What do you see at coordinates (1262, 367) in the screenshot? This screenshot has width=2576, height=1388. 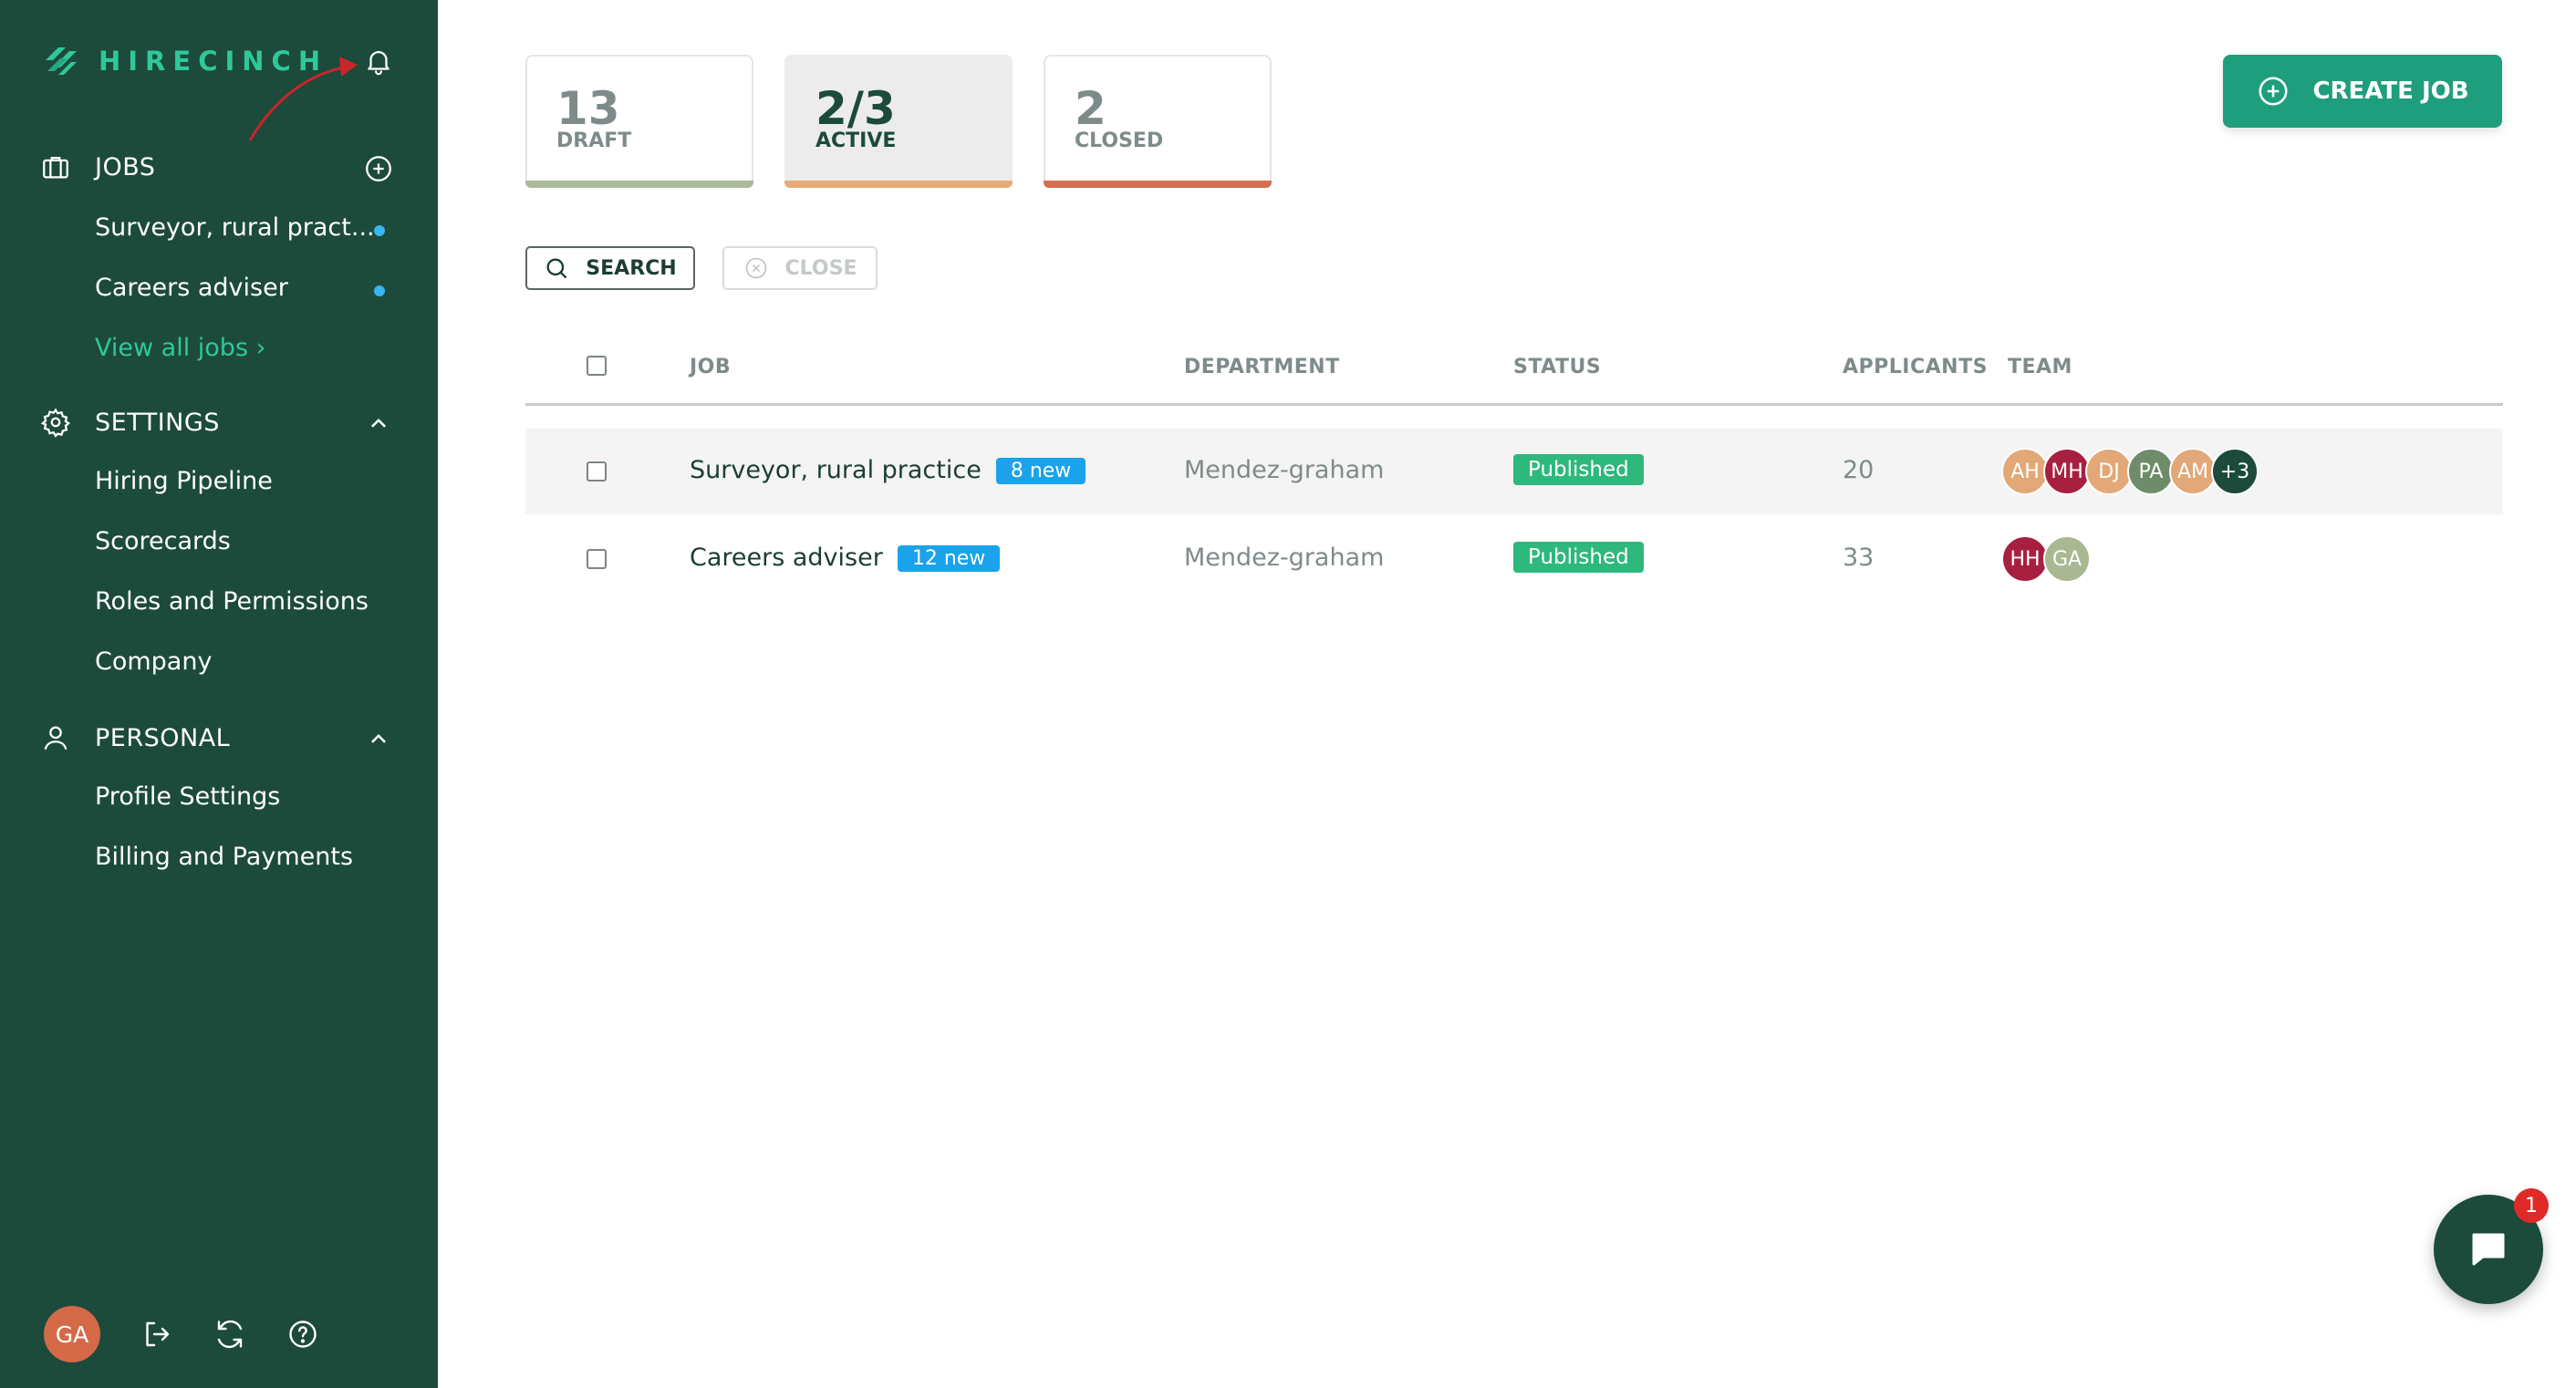 I see `column-department: DEPARTMENT` at bounding box center [1262, 367].